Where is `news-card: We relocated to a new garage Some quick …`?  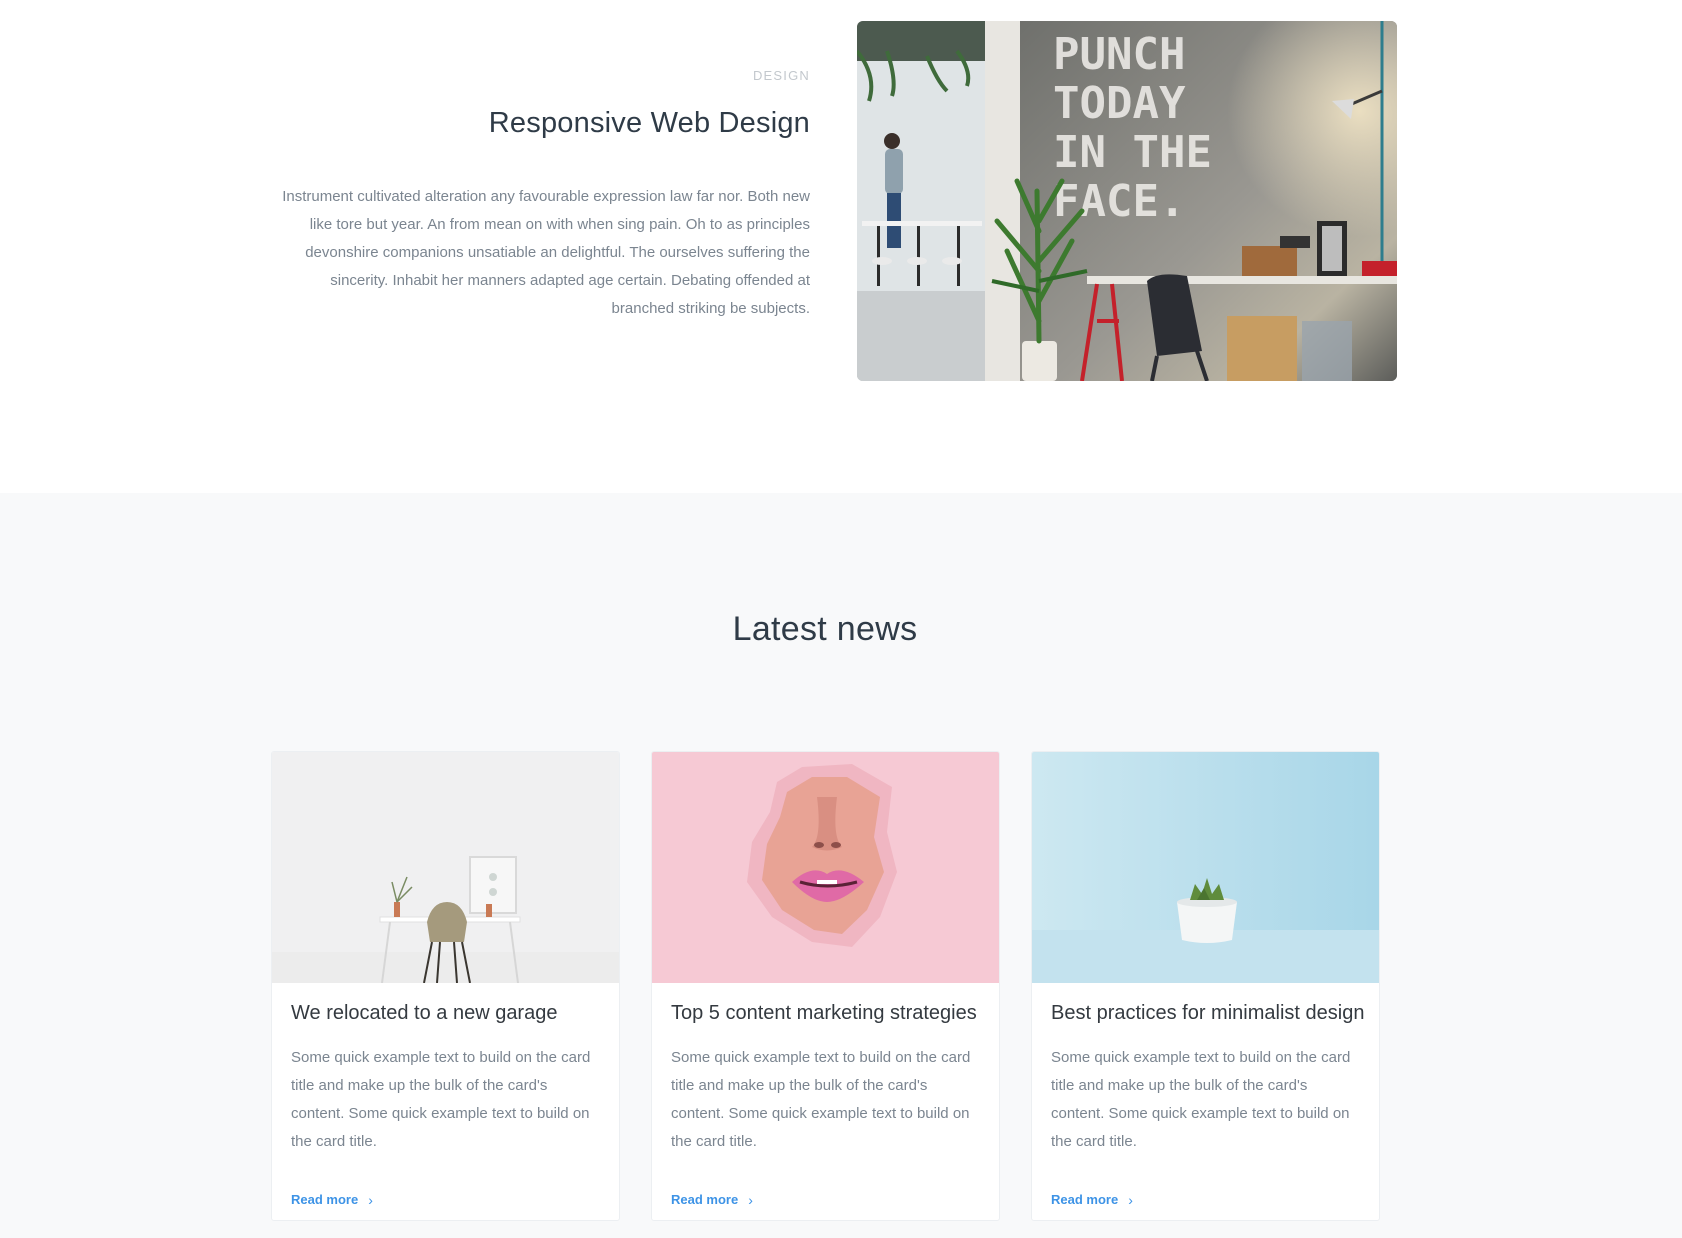 news-card: We relocated to a new garage Some quick … is located at coordinates (445, 986).